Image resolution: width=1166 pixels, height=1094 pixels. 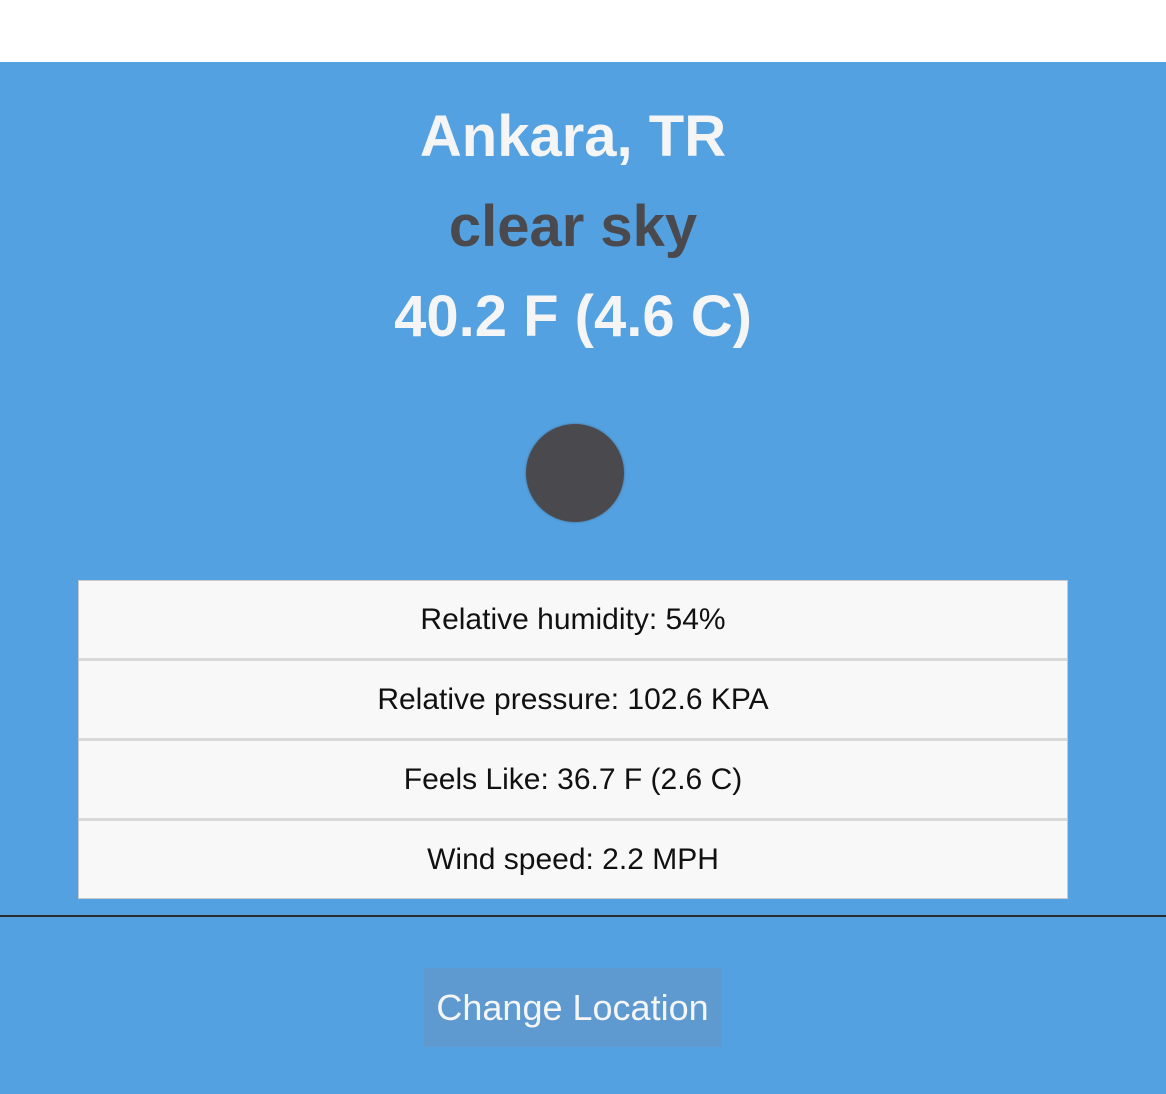 What do you see at coordinates (583, 31) in the screenshot?
I see `top-bar` at bounding box center [583, 31].